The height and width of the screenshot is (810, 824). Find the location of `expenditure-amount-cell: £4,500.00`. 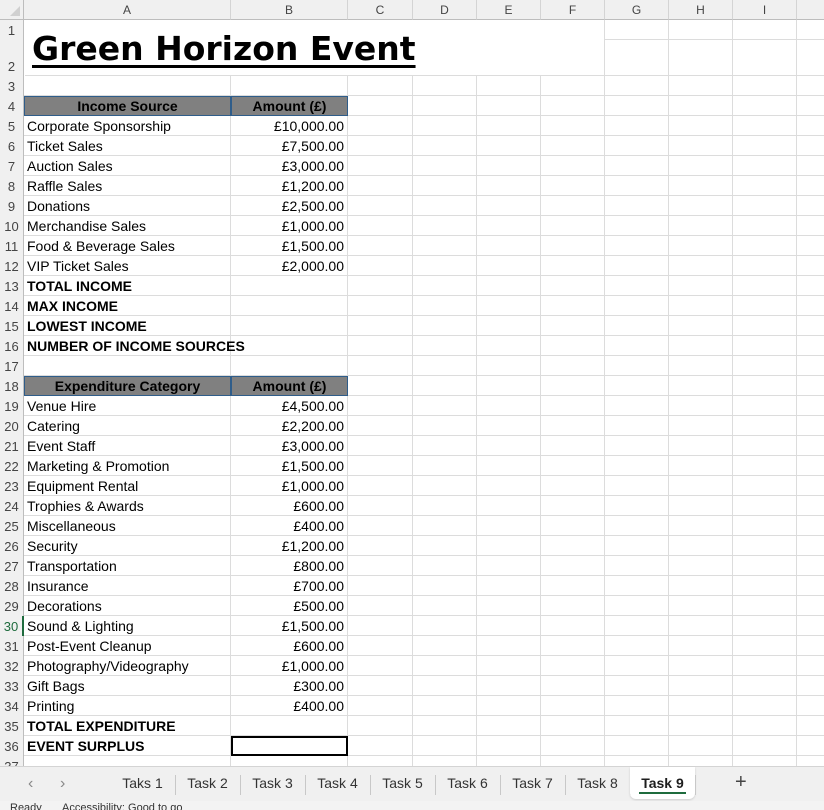

expenditure-amount-cell: £4,500.00 is located at coordinates (289, 406).